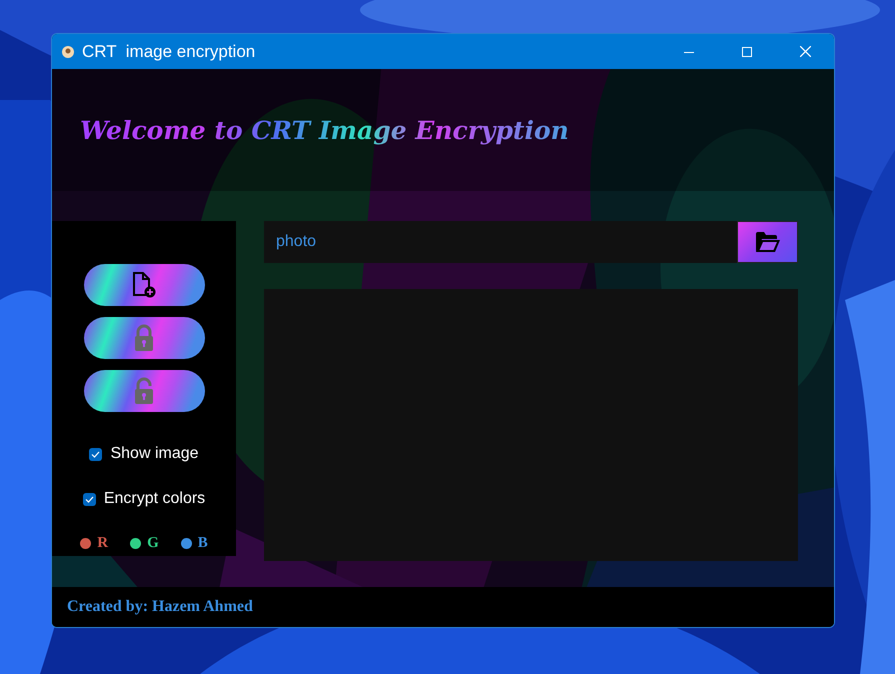 This screenshot has height=674, width=895. I want to click on encrypt-button, so click(144, 338).